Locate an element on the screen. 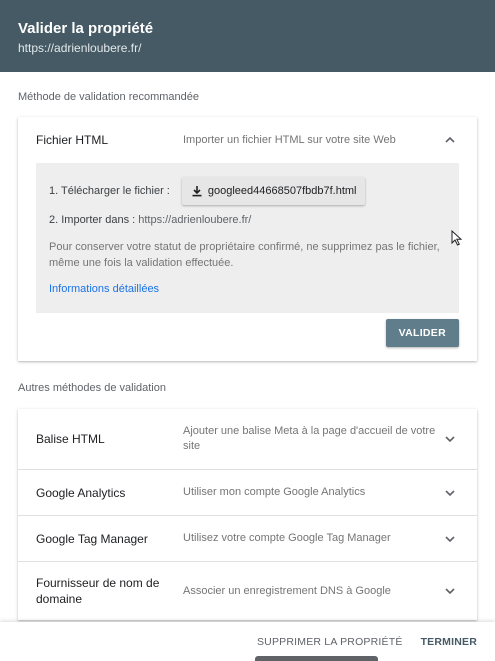  download-step-label: 1. Télécharger le fichier : is located at coordinates (109, 191).